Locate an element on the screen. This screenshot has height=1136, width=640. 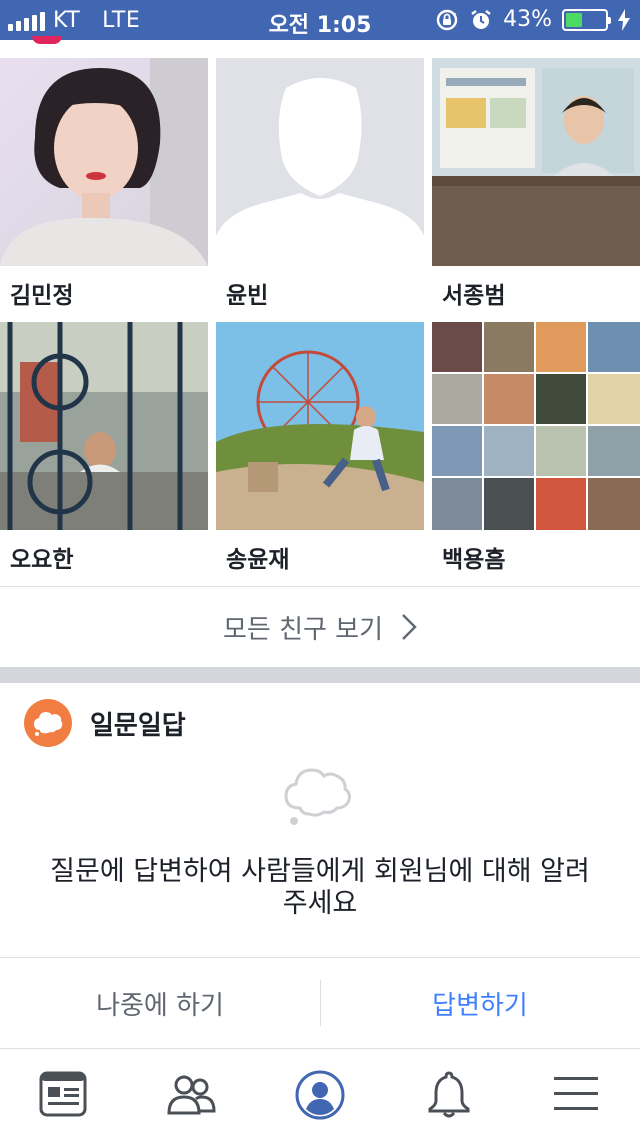
friend-tile-1: 김민정 is located at coordinates (104, 183).